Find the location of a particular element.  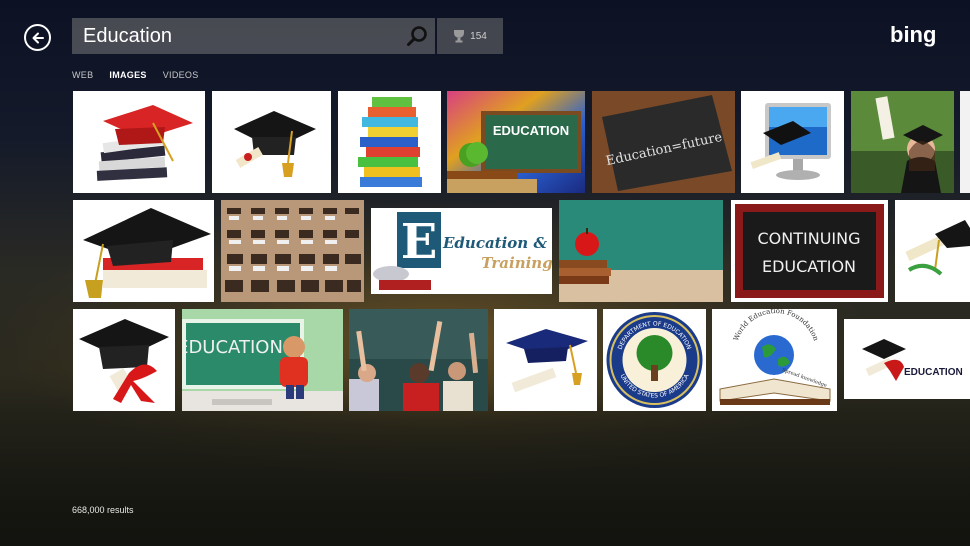

education-training-image: E Education & Training is located at coordinates (461, 251).